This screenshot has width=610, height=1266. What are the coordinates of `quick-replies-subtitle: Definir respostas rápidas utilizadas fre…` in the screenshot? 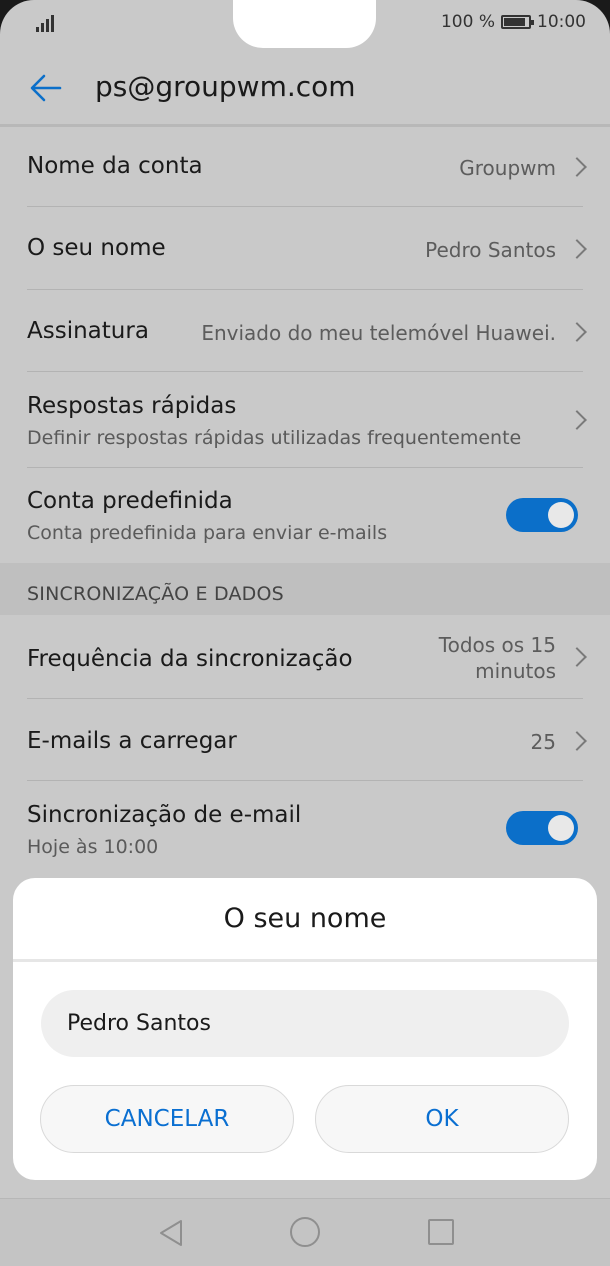 It's located at (274, 438).